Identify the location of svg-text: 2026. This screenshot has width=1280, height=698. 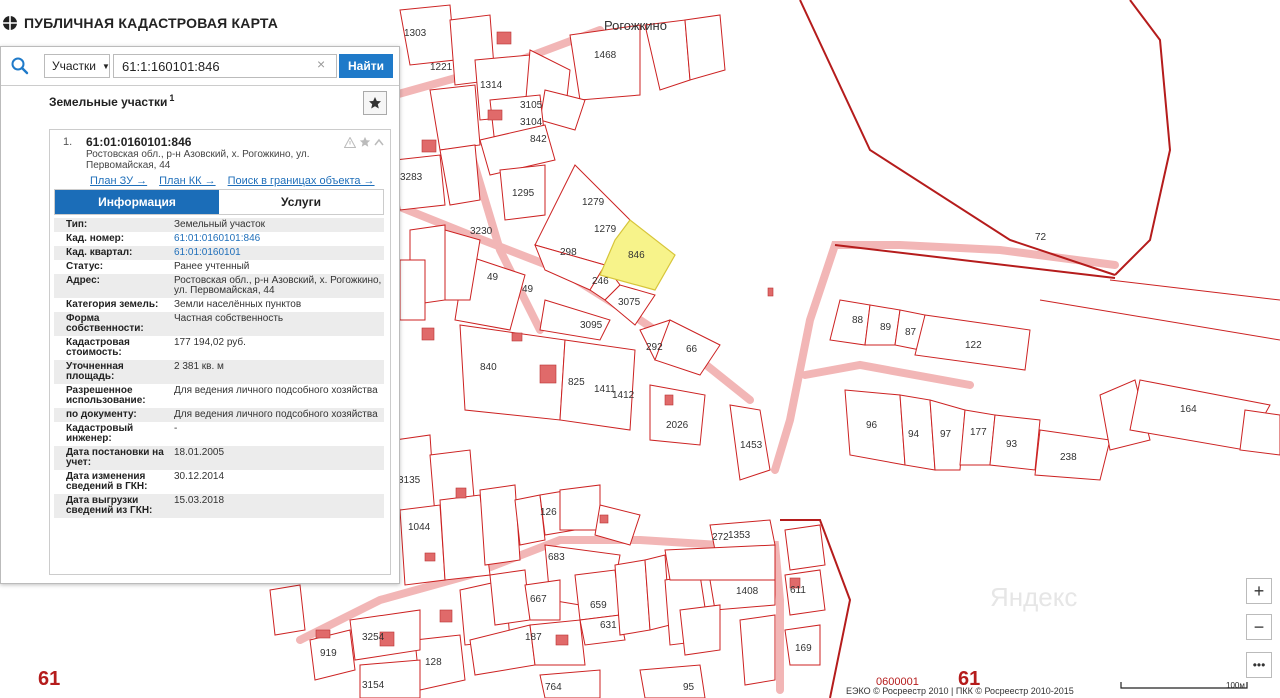
(677, 425).